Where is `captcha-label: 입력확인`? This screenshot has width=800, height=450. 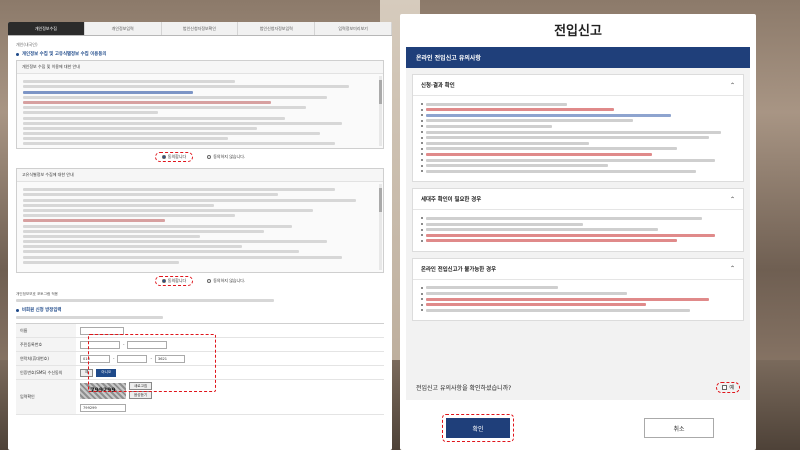 captcha-label: 입력확인 is located at coordinates (46, 397).